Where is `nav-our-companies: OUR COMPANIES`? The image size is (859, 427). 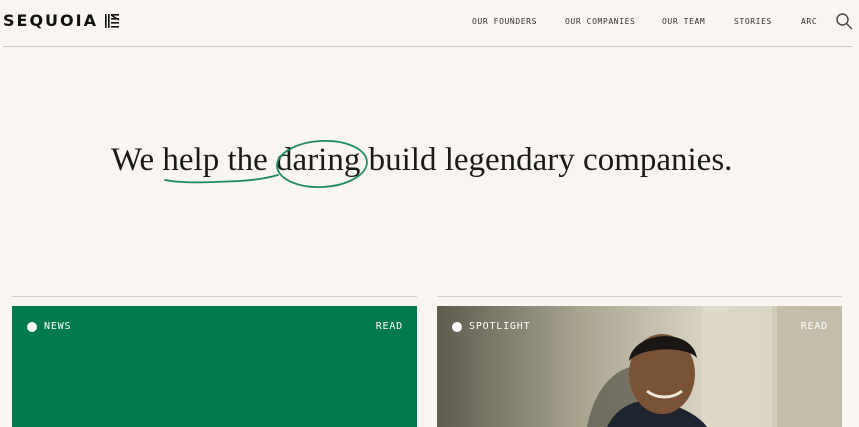 nav-our-companies: OUR COMPANIES is located at coordinates (600, 21).